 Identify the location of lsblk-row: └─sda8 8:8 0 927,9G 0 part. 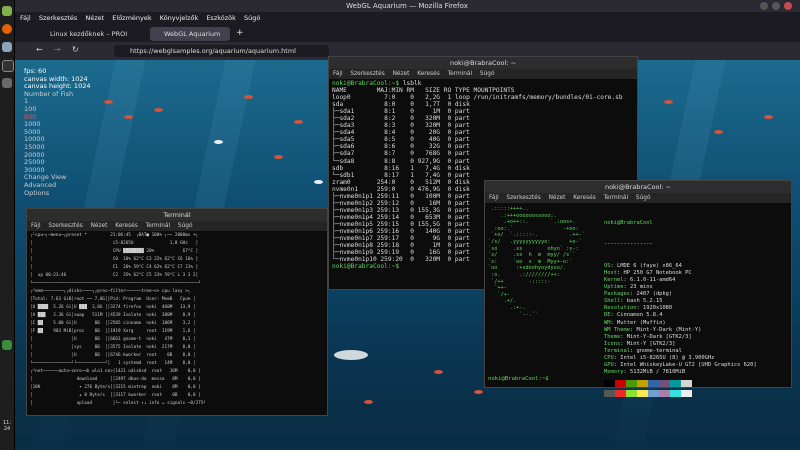
(401, 161).